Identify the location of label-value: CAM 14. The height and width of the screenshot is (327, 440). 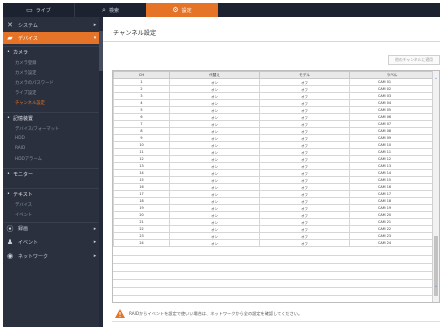
(392, 173).